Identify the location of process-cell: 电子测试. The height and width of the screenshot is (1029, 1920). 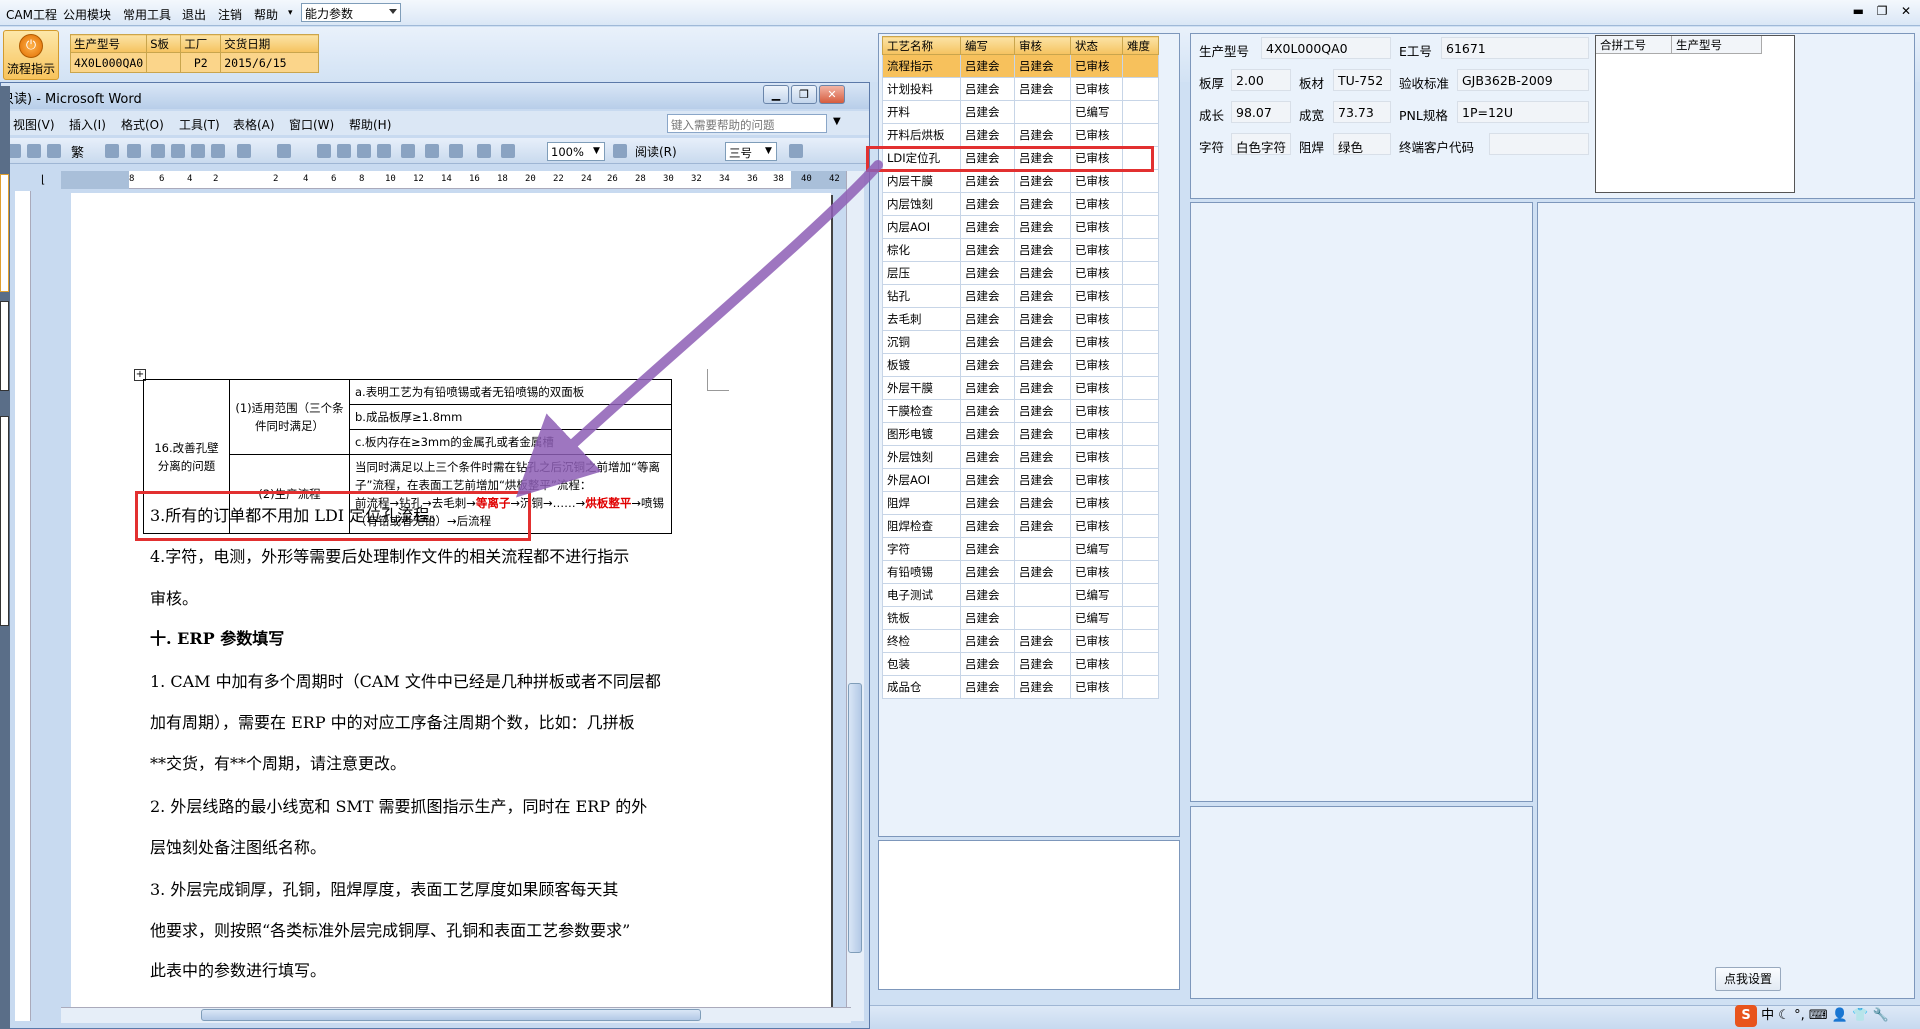
(921, 595).